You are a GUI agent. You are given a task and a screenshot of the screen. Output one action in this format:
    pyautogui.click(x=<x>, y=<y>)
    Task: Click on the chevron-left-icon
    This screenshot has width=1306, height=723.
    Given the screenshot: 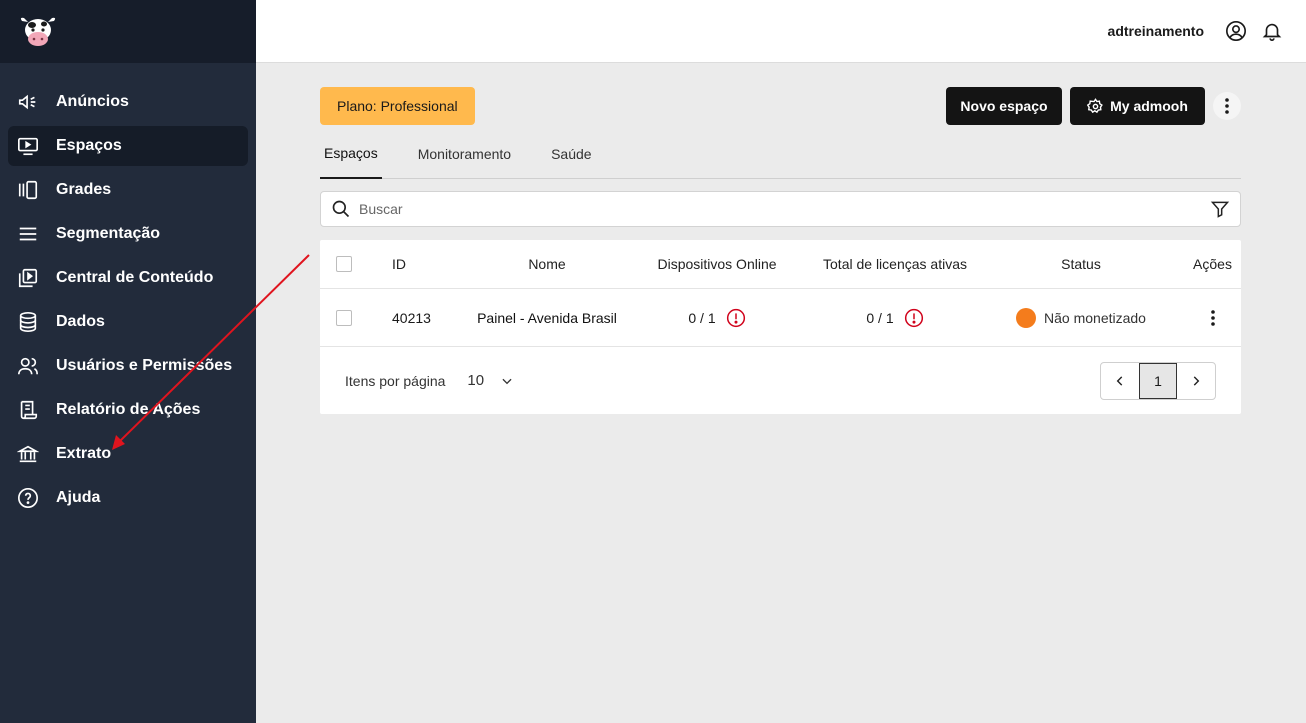 What is the action you would take?
    pyautogui.click(x=1119, y=381)
    